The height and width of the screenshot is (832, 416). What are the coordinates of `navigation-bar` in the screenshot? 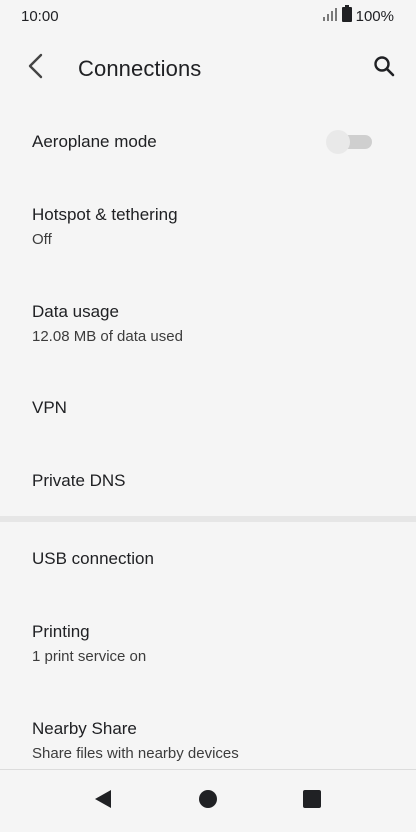 It's located at (208, 800).